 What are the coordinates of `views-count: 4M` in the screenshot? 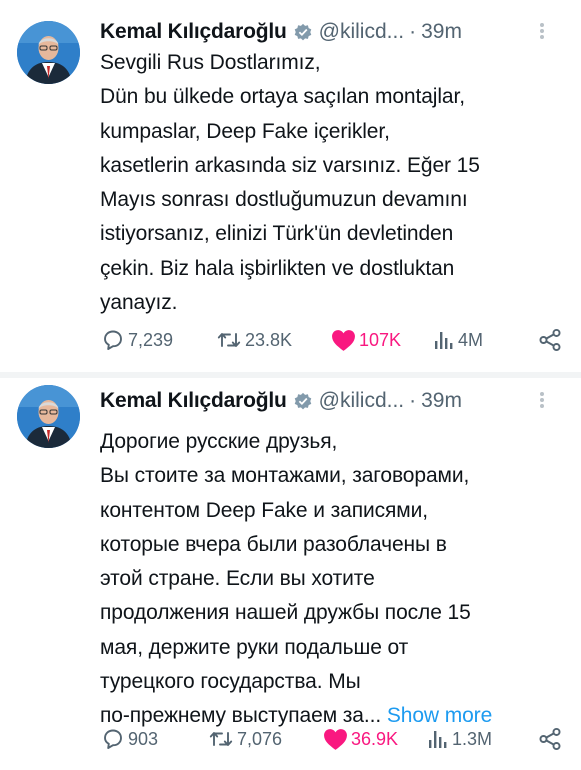 It's located at (471, 339).